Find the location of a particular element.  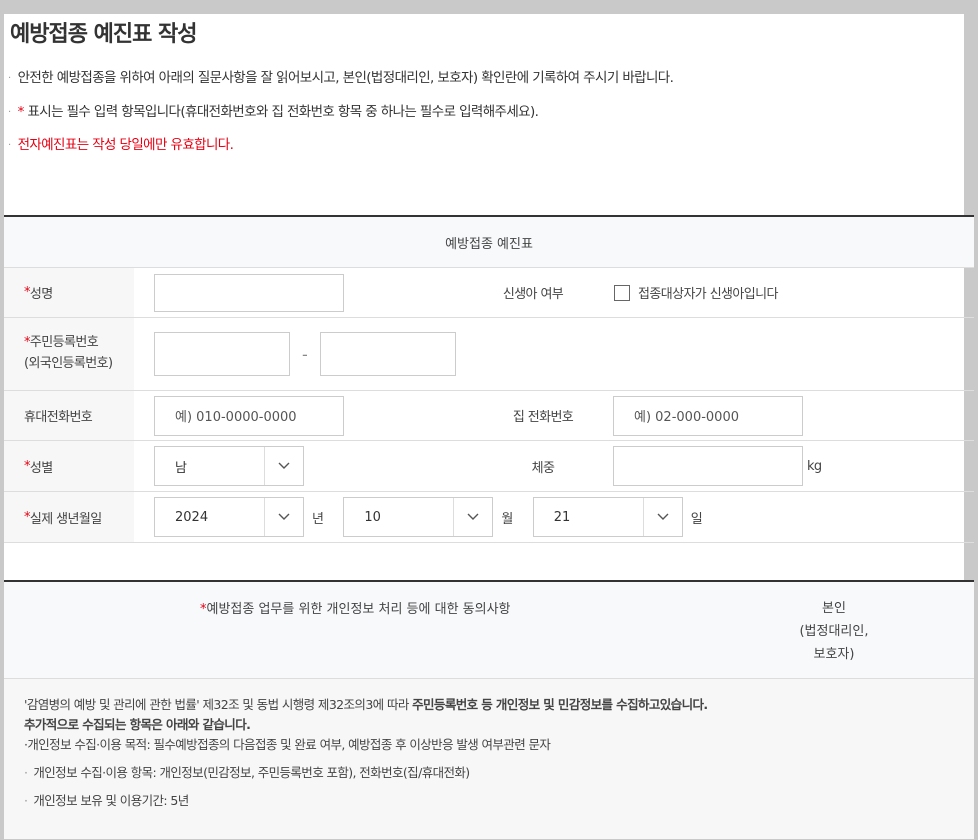

newborn-checkbox is located at coordinates (622, 292).